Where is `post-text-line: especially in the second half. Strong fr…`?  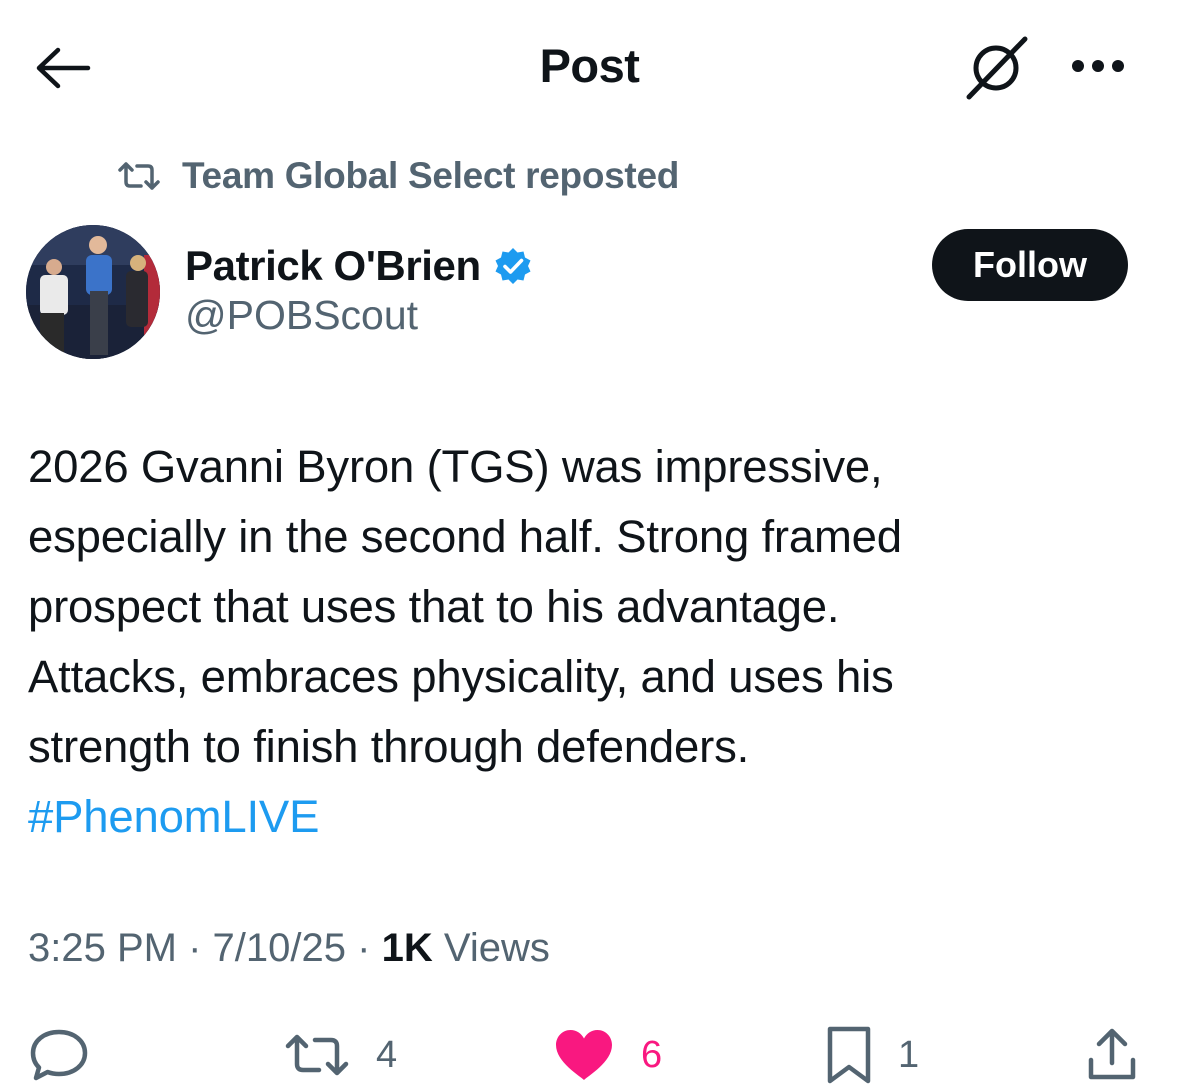
post-text-line: especially in the second half. Strong fr… is located at coordinates (465, 536).